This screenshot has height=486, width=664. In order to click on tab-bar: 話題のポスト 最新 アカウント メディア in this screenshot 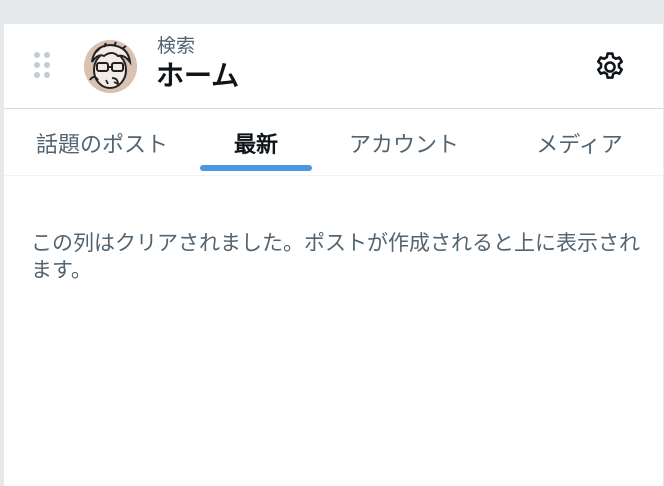, I will do `click(333, 143)`.